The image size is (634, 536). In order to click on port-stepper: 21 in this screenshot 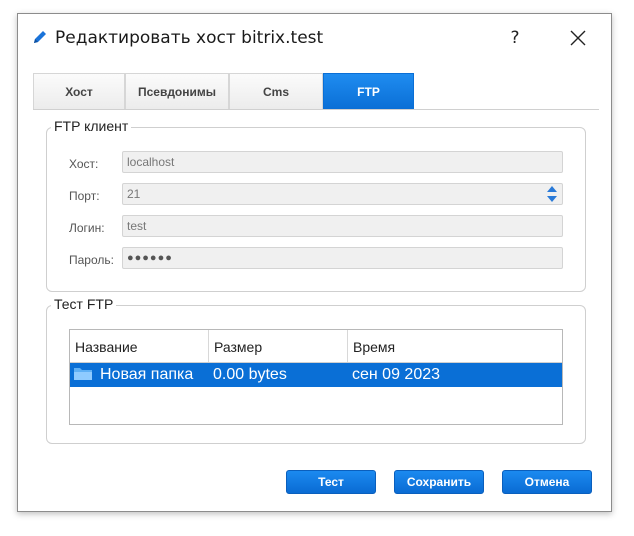, I will do `click(342, 194)`.